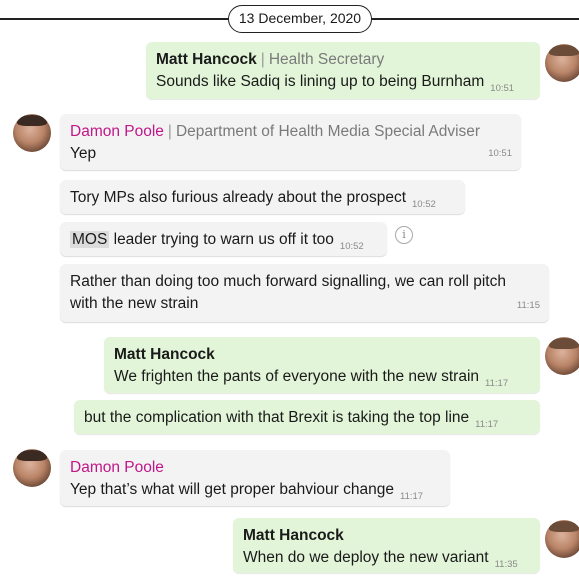 The width and height of the screenshot is (579, 576). What do you see at coordinates (134, 303) in the screenshot?
I see `message-text-line: with the new strain` at bounding box center [134, 303].